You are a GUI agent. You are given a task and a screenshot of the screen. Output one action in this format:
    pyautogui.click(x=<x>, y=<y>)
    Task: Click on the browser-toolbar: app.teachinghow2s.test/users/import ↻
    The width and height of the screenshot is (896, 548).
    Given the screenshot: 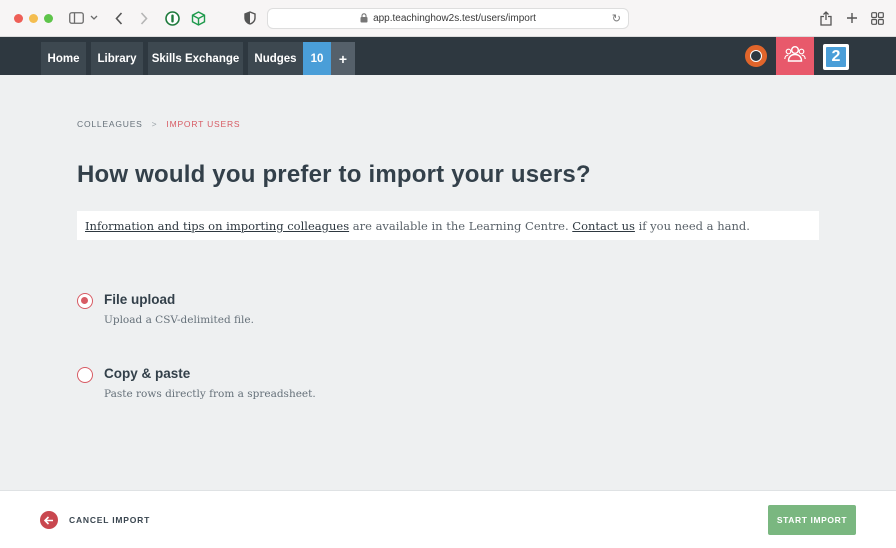 What is the action you would take?
    pyautogui.click(x=448, y=18)
    